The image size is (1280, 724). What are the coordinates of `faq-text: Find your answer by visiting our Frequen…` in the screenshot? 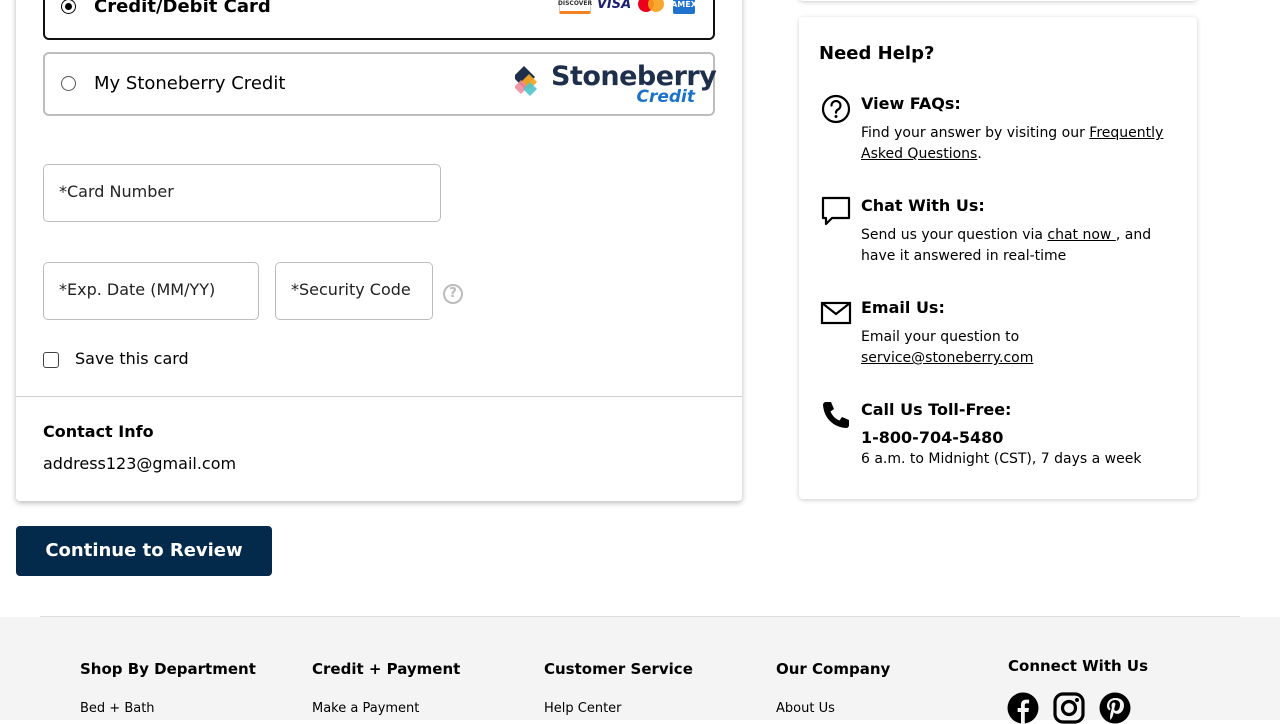 It's located at (1012, 143).